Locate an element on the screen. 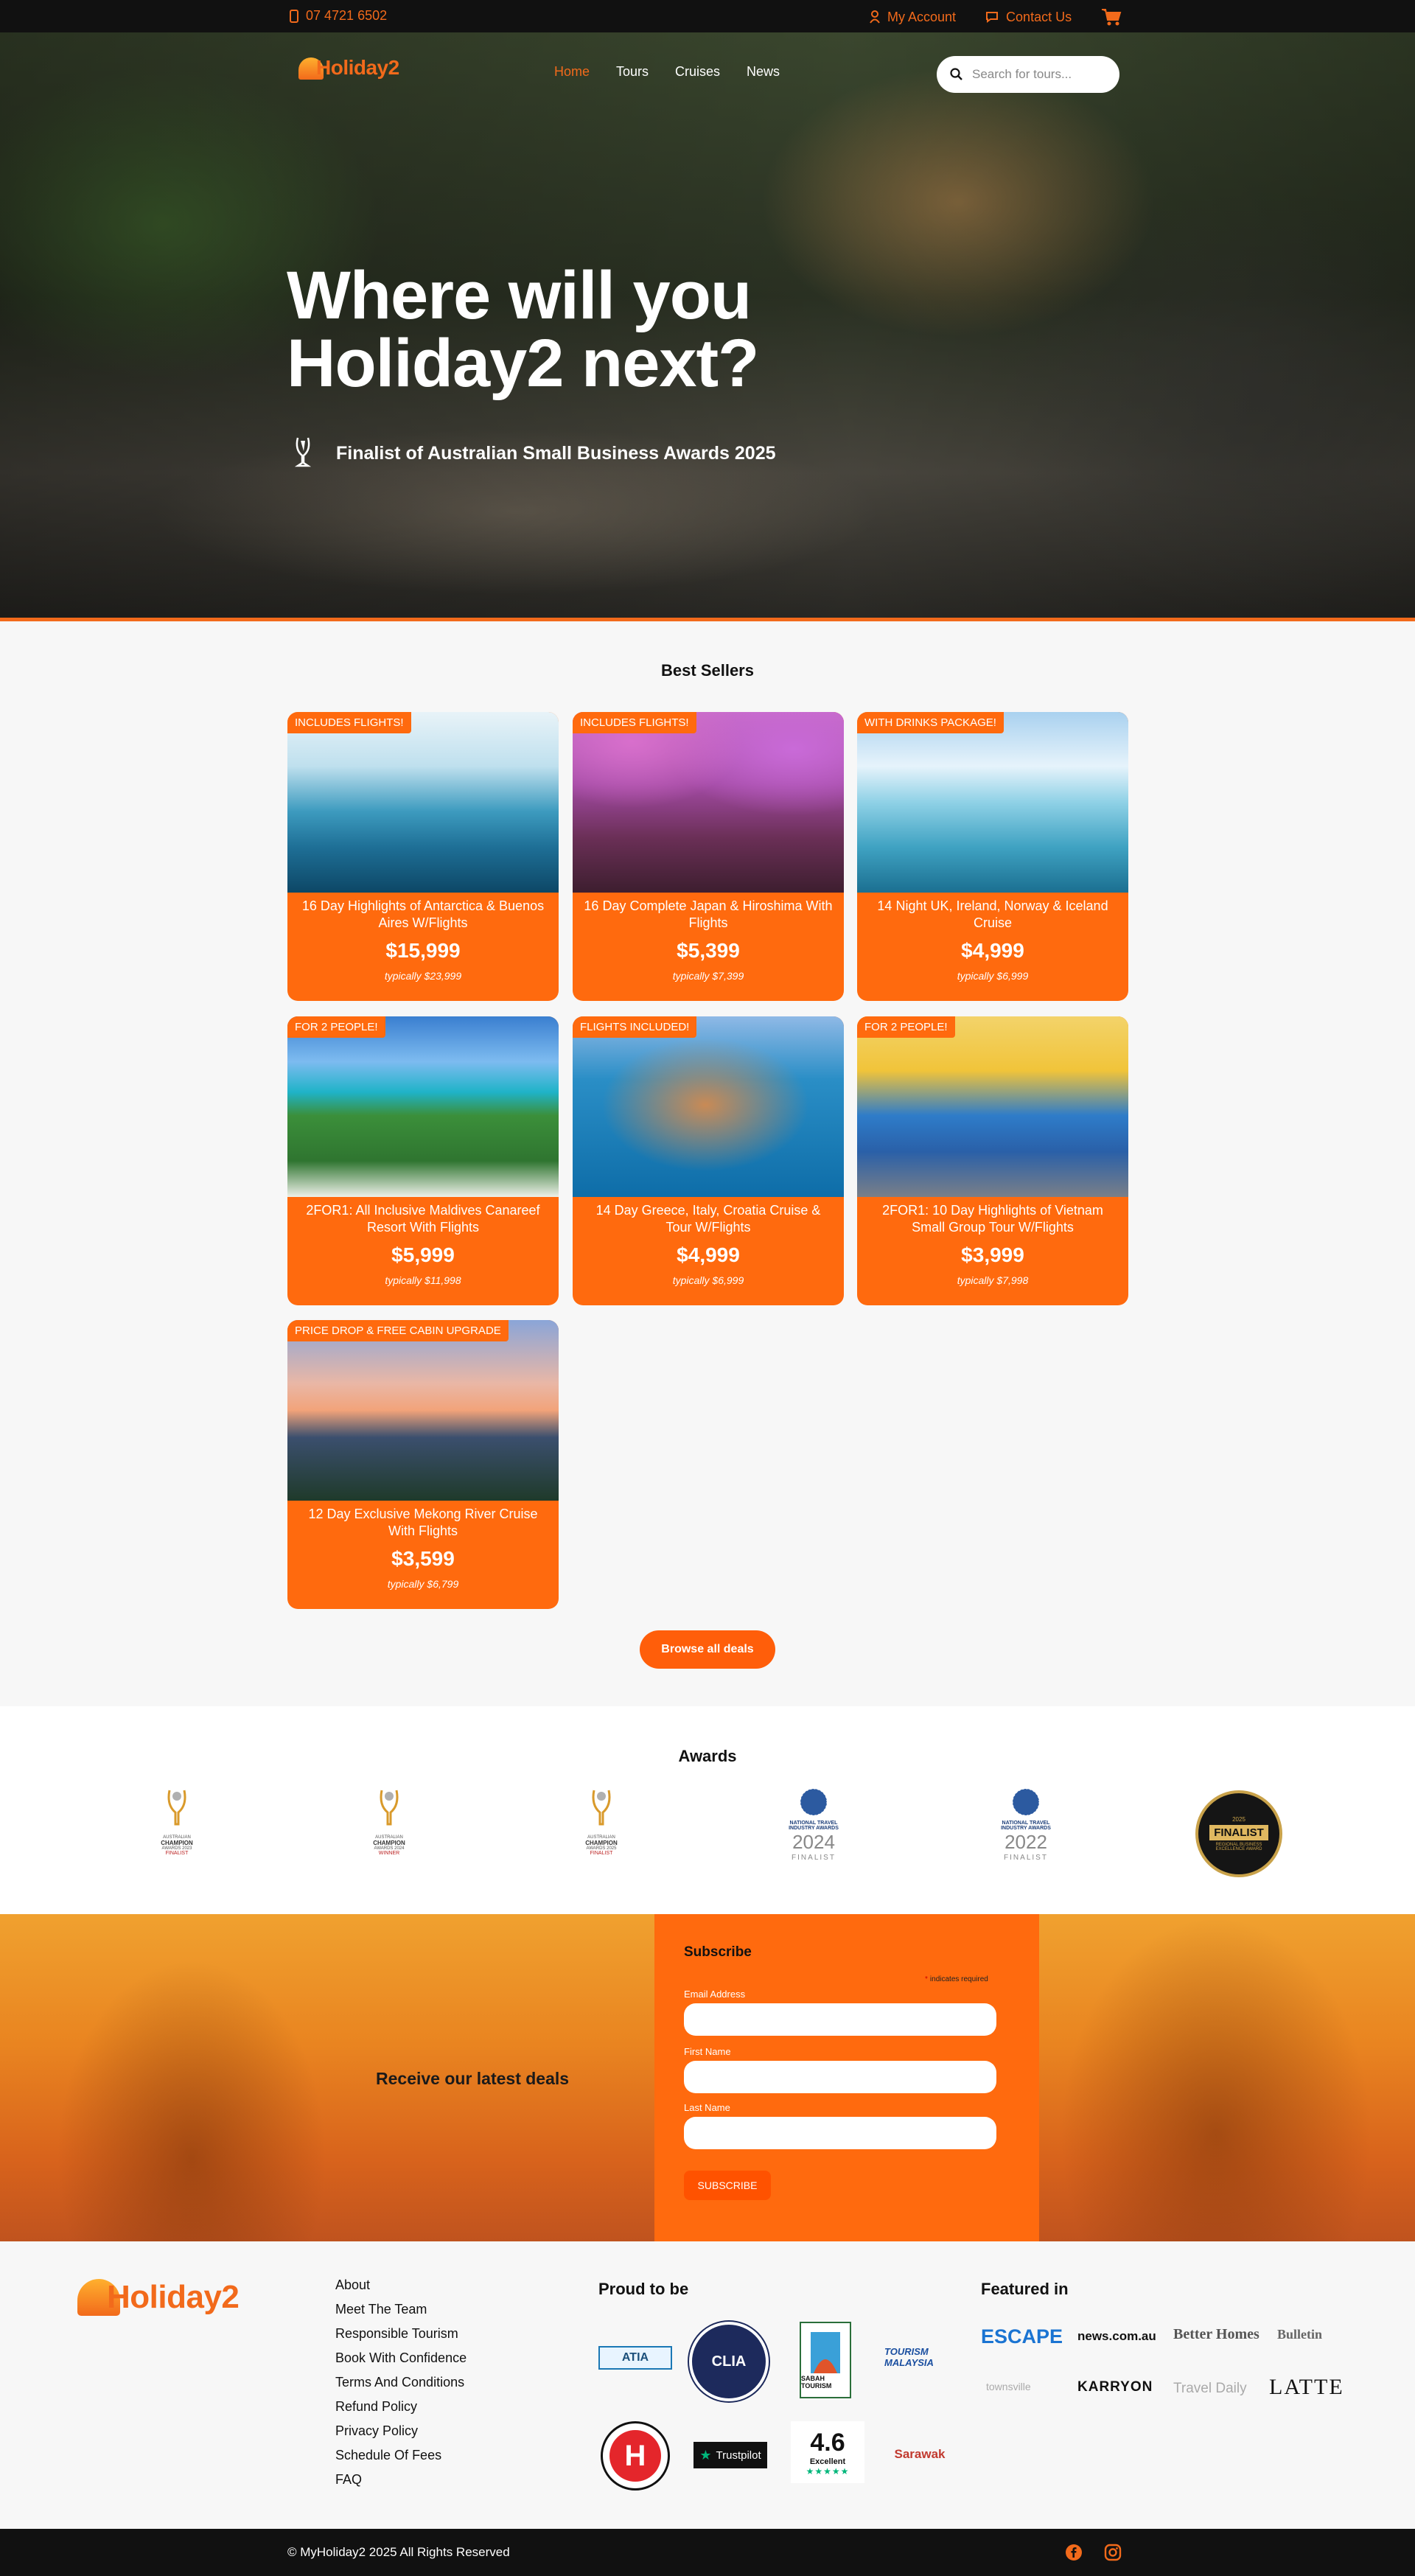  deal-typical-price: typically $7,998 is located at coordinates (993, 1280).